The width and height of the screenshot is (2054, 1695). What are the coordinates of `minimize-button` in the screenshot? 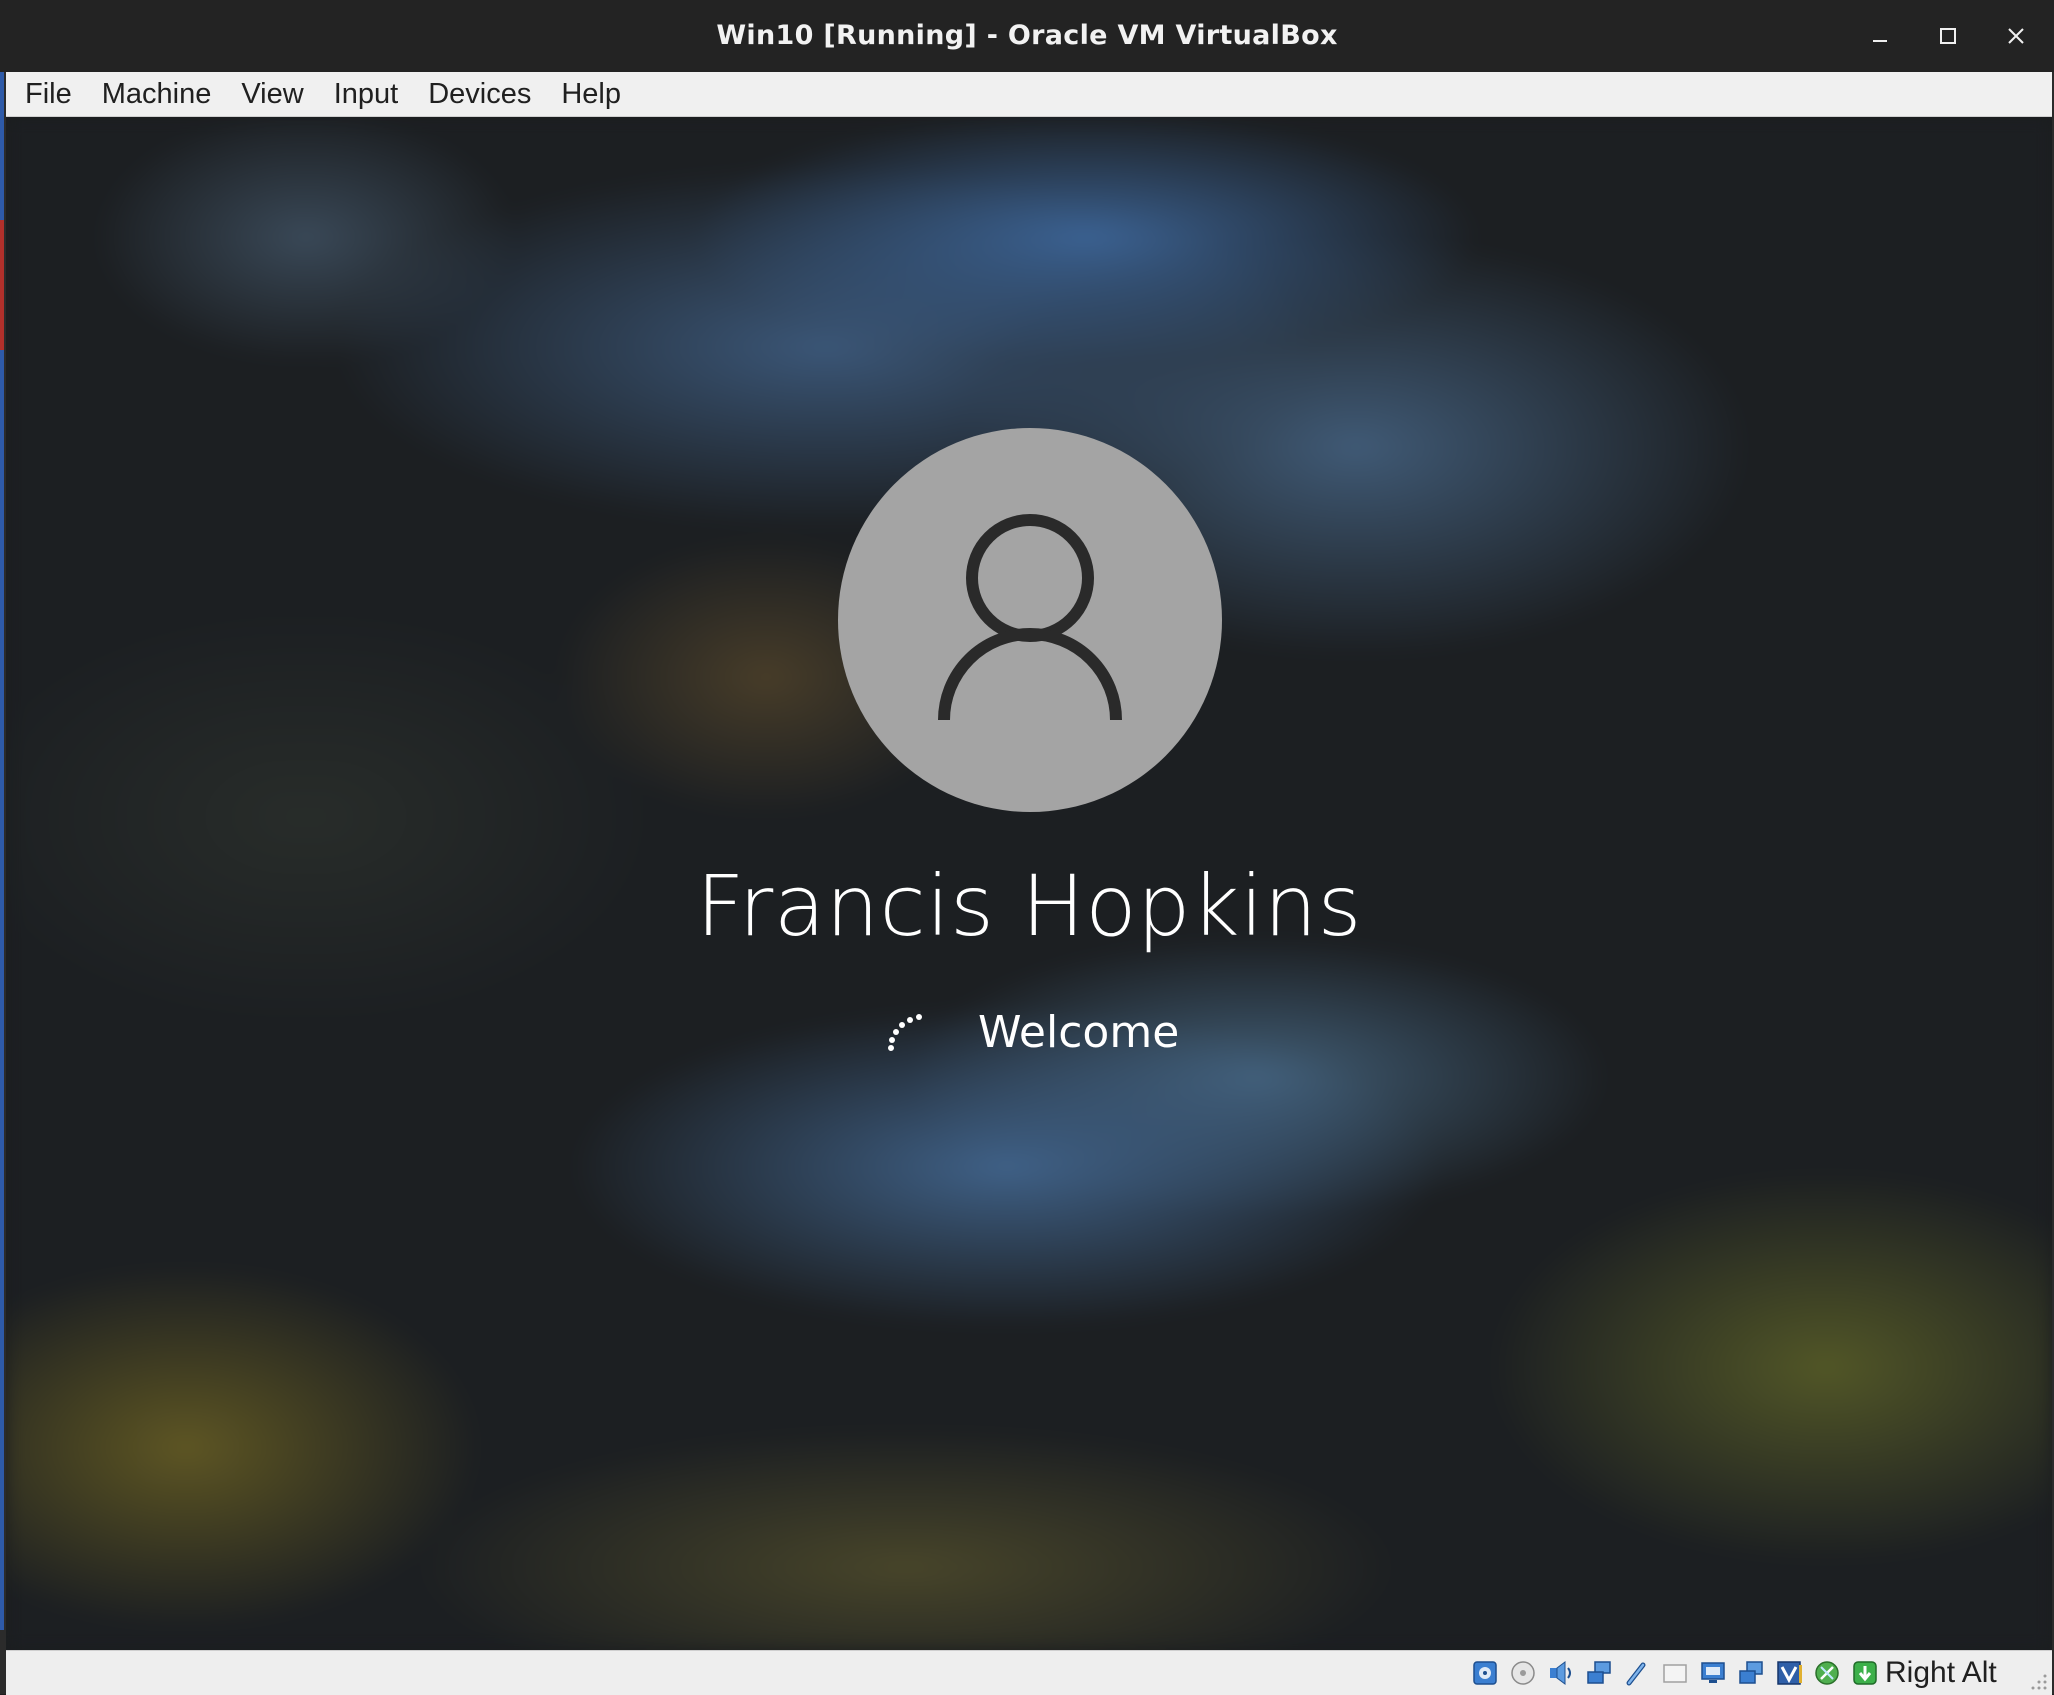 It's located at (1880, 36).